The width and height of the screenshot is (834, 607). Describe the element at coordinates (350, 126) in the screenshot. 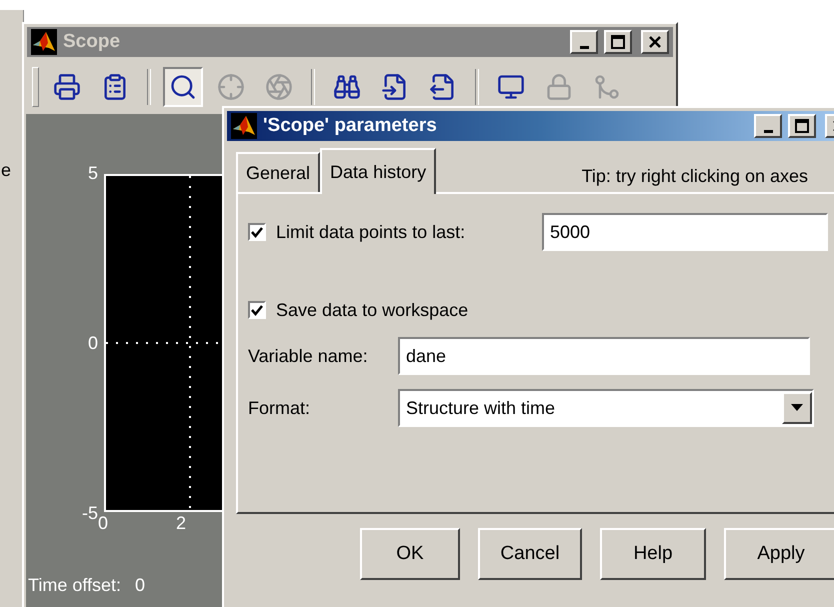

I see `window-title: 'Scope' parameters` at that location.